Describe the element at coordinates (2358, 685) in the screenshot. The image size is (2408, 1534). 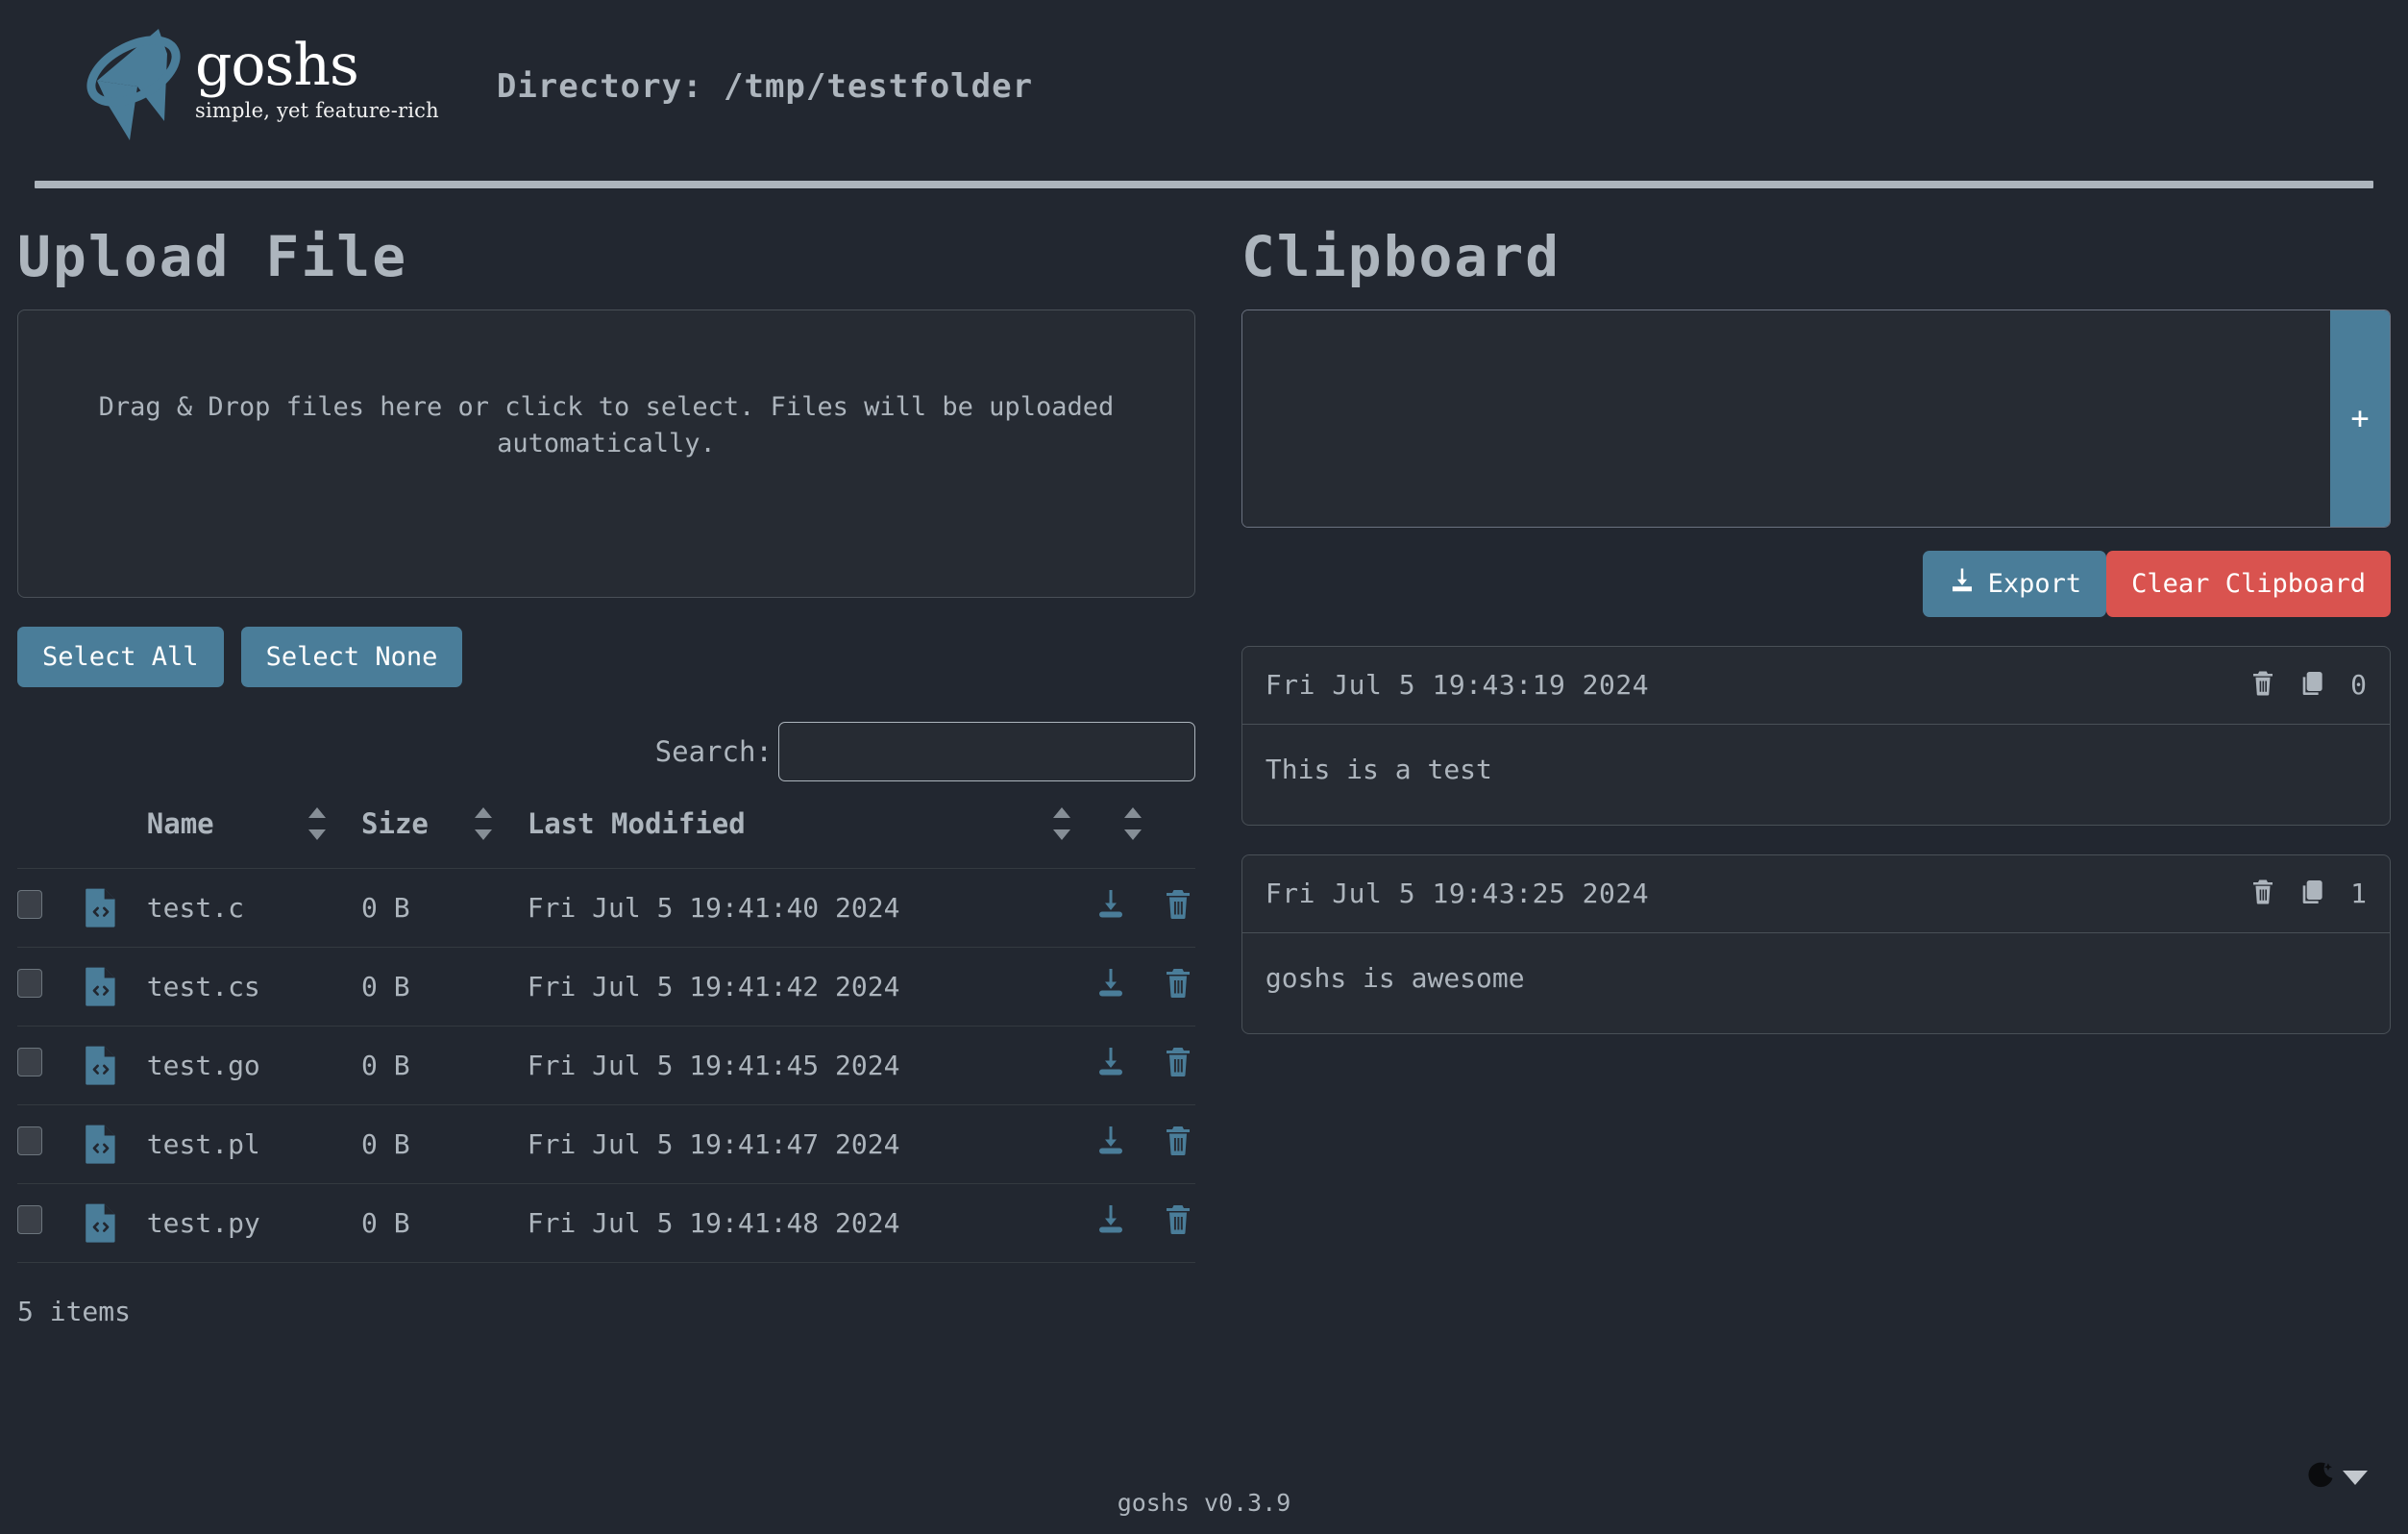
I see `clipboard-entry-id: 0` at that location.